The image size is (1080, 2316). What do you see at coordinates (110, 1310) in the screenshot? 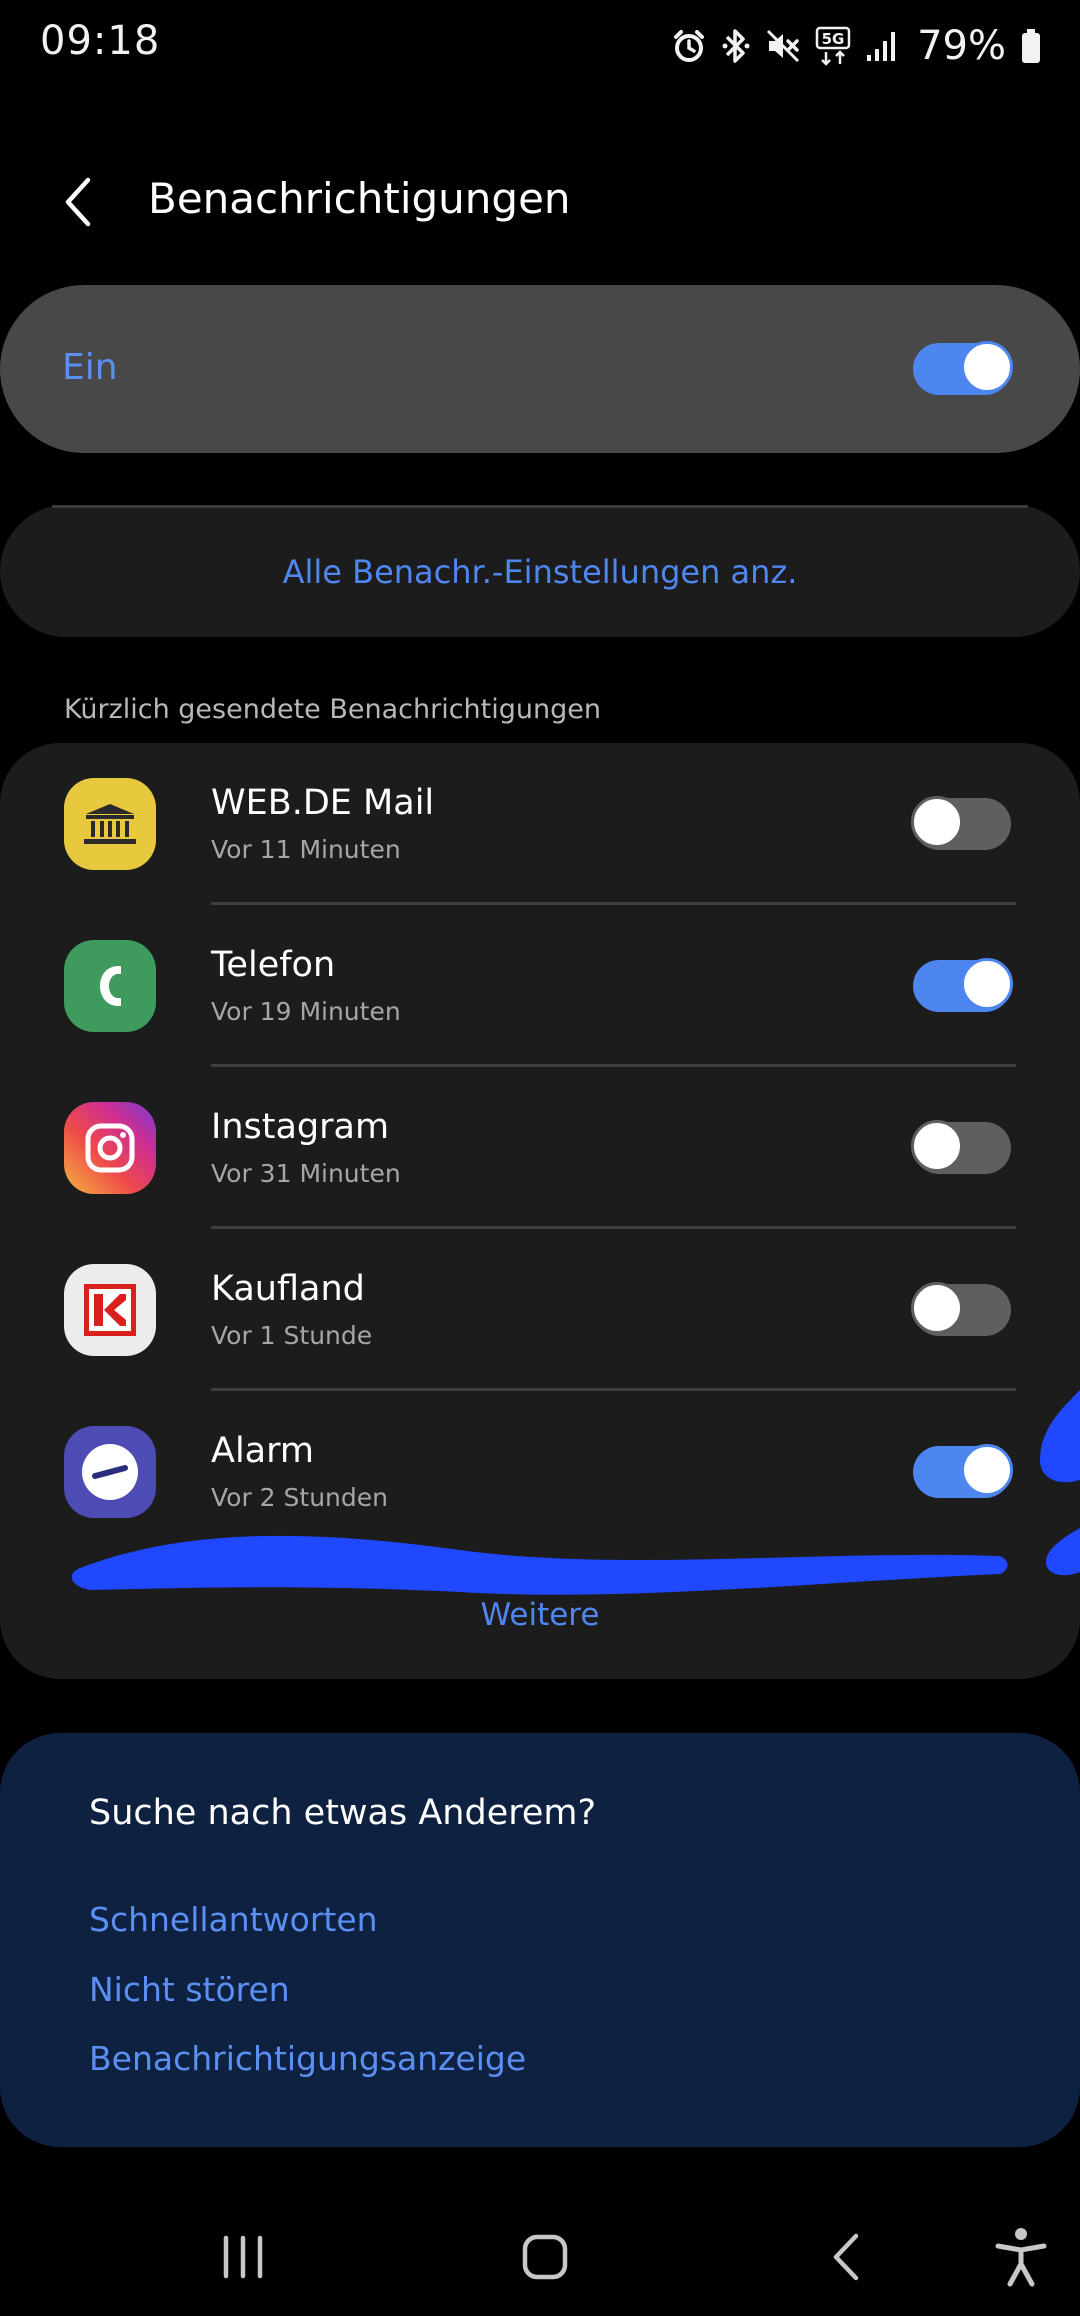
I see `kaufland-icon` at bounding box center [110, 1310].